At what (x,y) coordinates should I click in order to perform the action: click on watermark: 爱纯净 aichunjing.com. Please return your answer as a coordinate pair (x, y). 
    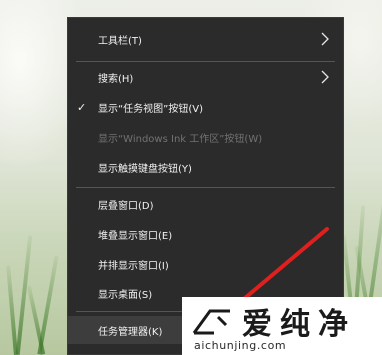
    Looking at the image, I should click on (282, 326).